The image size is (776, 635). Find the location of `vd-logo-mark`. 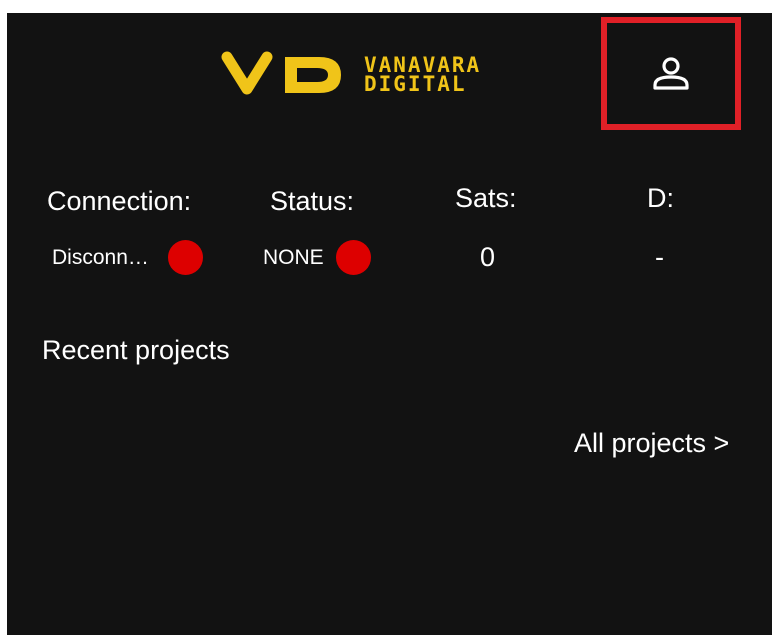

vd-logo-mark is located at coordinates (281, 73).